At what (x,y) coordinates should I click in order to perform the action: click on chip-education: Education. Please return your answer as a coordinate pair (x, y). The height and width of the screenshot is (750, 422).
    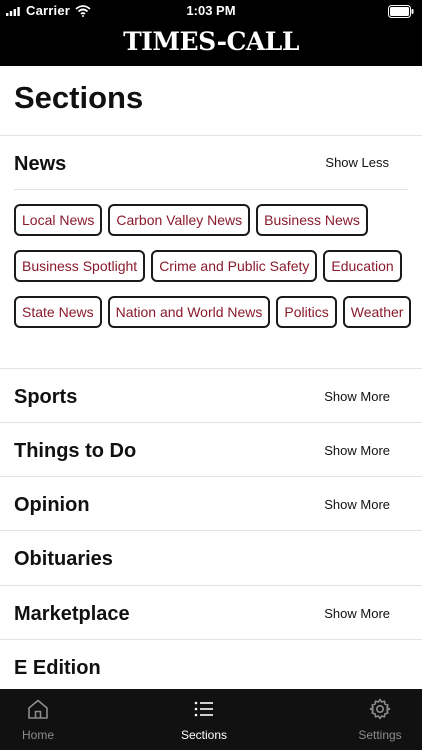
    Looking at the image, I should click on (362, 266).